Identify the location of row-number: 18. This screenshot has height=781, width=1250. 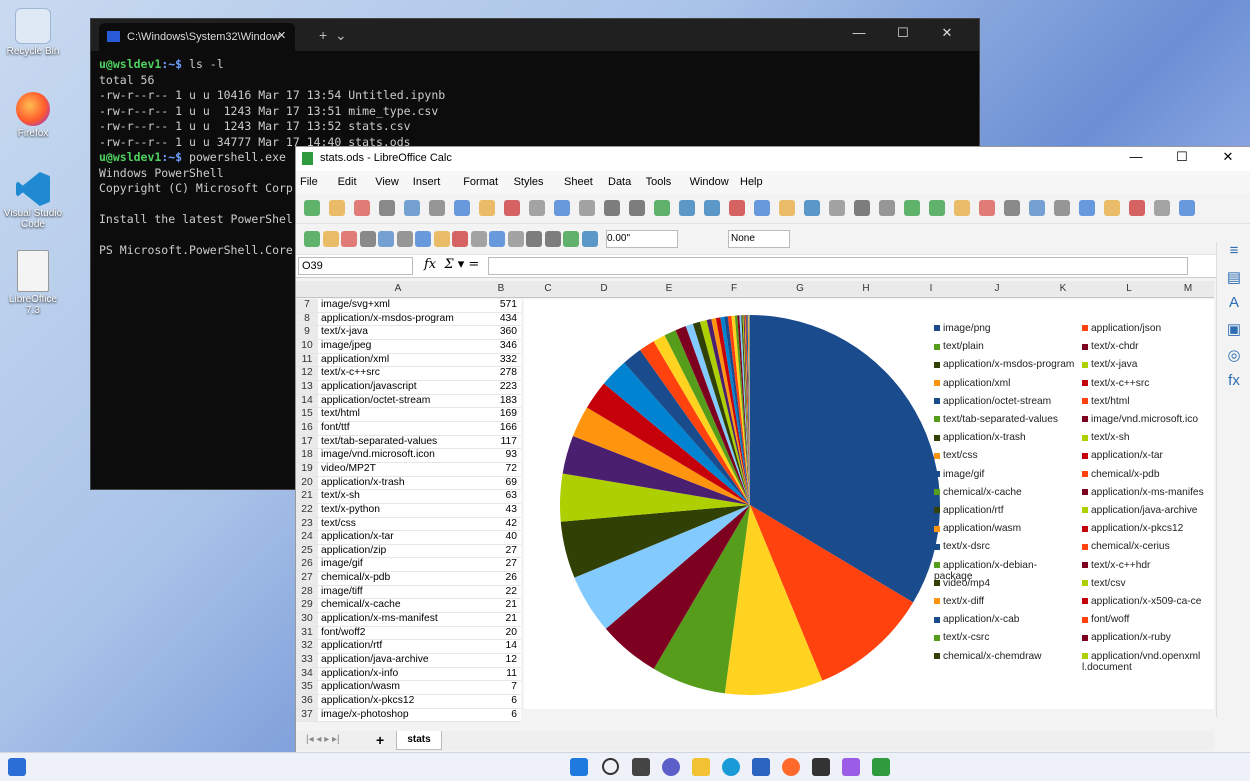
(307, 455).